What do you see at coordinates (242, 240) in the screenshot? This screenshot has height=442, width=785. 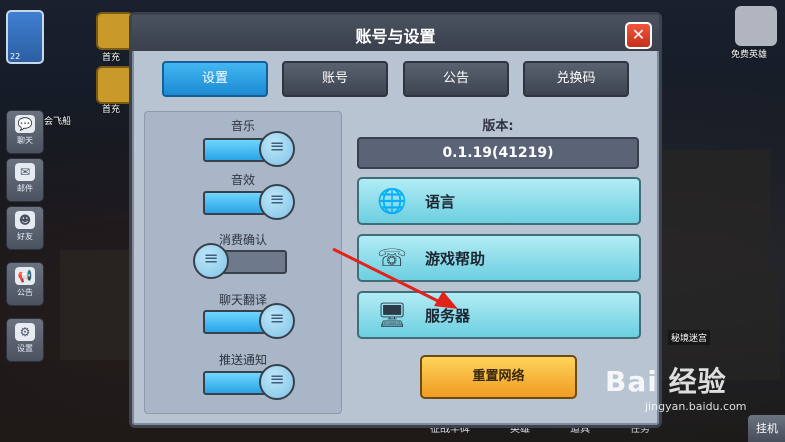 I see `setting-label-purchase-confirm: 消费确认` at bounding box center [242, 240].